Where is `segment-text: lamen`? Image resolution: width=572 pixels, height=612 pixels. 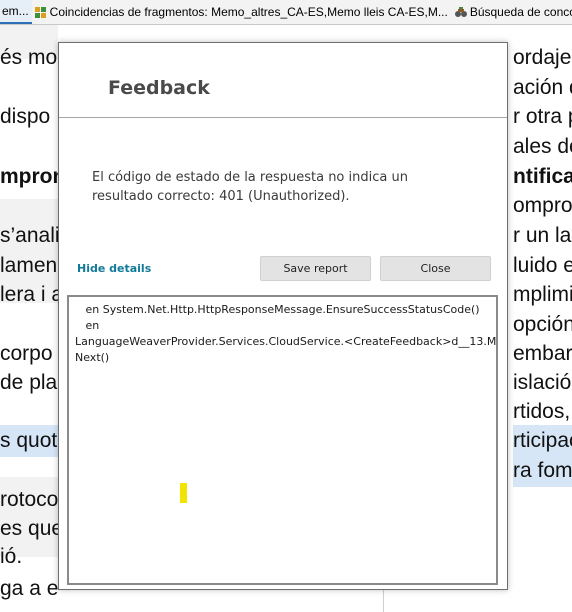
segment-text: lamen is located at coordinates (29, 266).